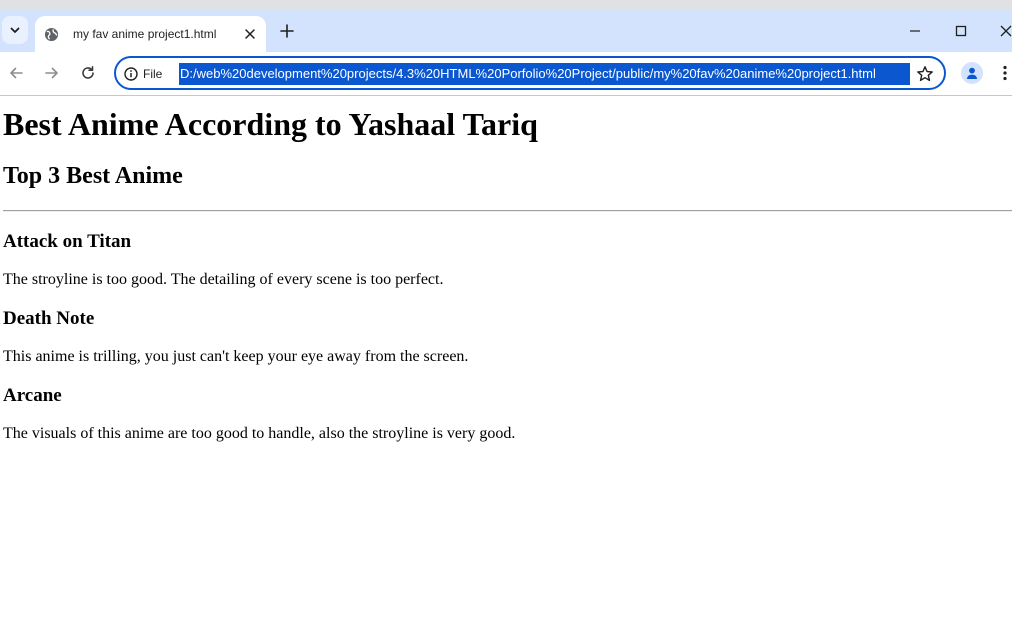 The image size is (1012, 640). I want to click on tab-search-button, so click(15, 30).